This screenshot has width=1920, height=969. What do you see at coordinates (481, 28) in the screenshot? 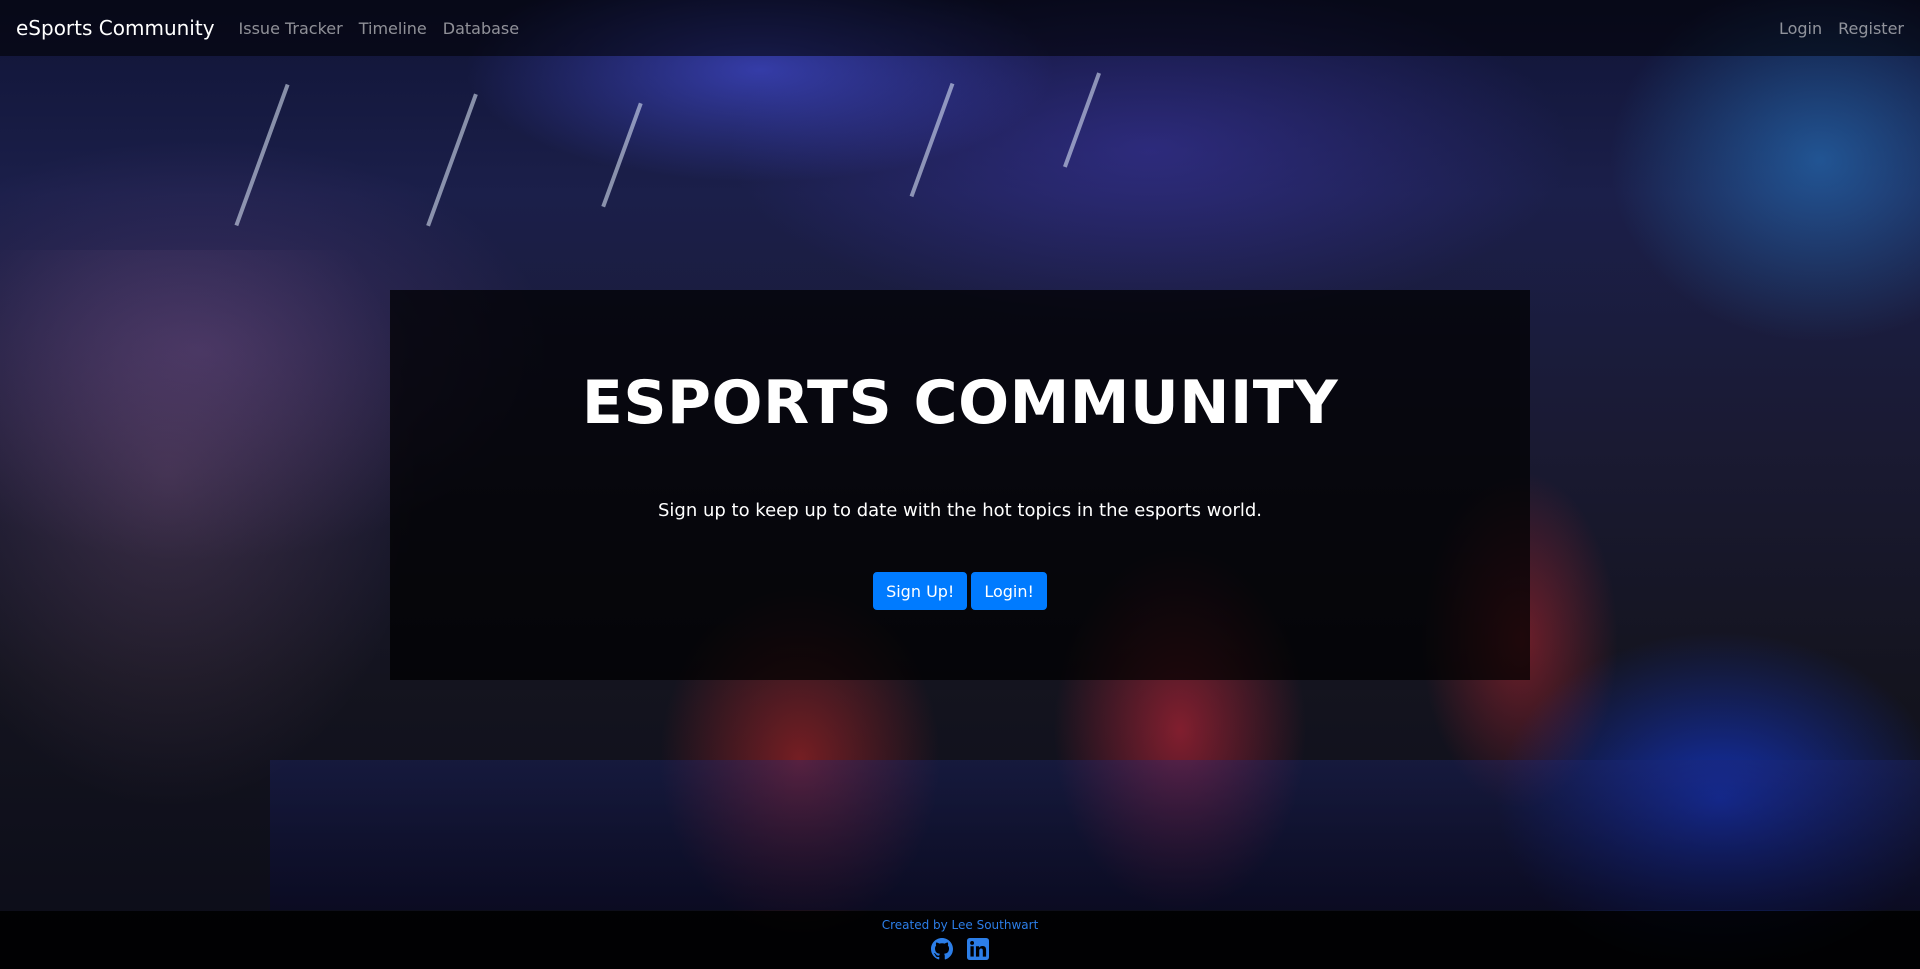
I see `nav-database: Database` at bounding box center [481, 28].